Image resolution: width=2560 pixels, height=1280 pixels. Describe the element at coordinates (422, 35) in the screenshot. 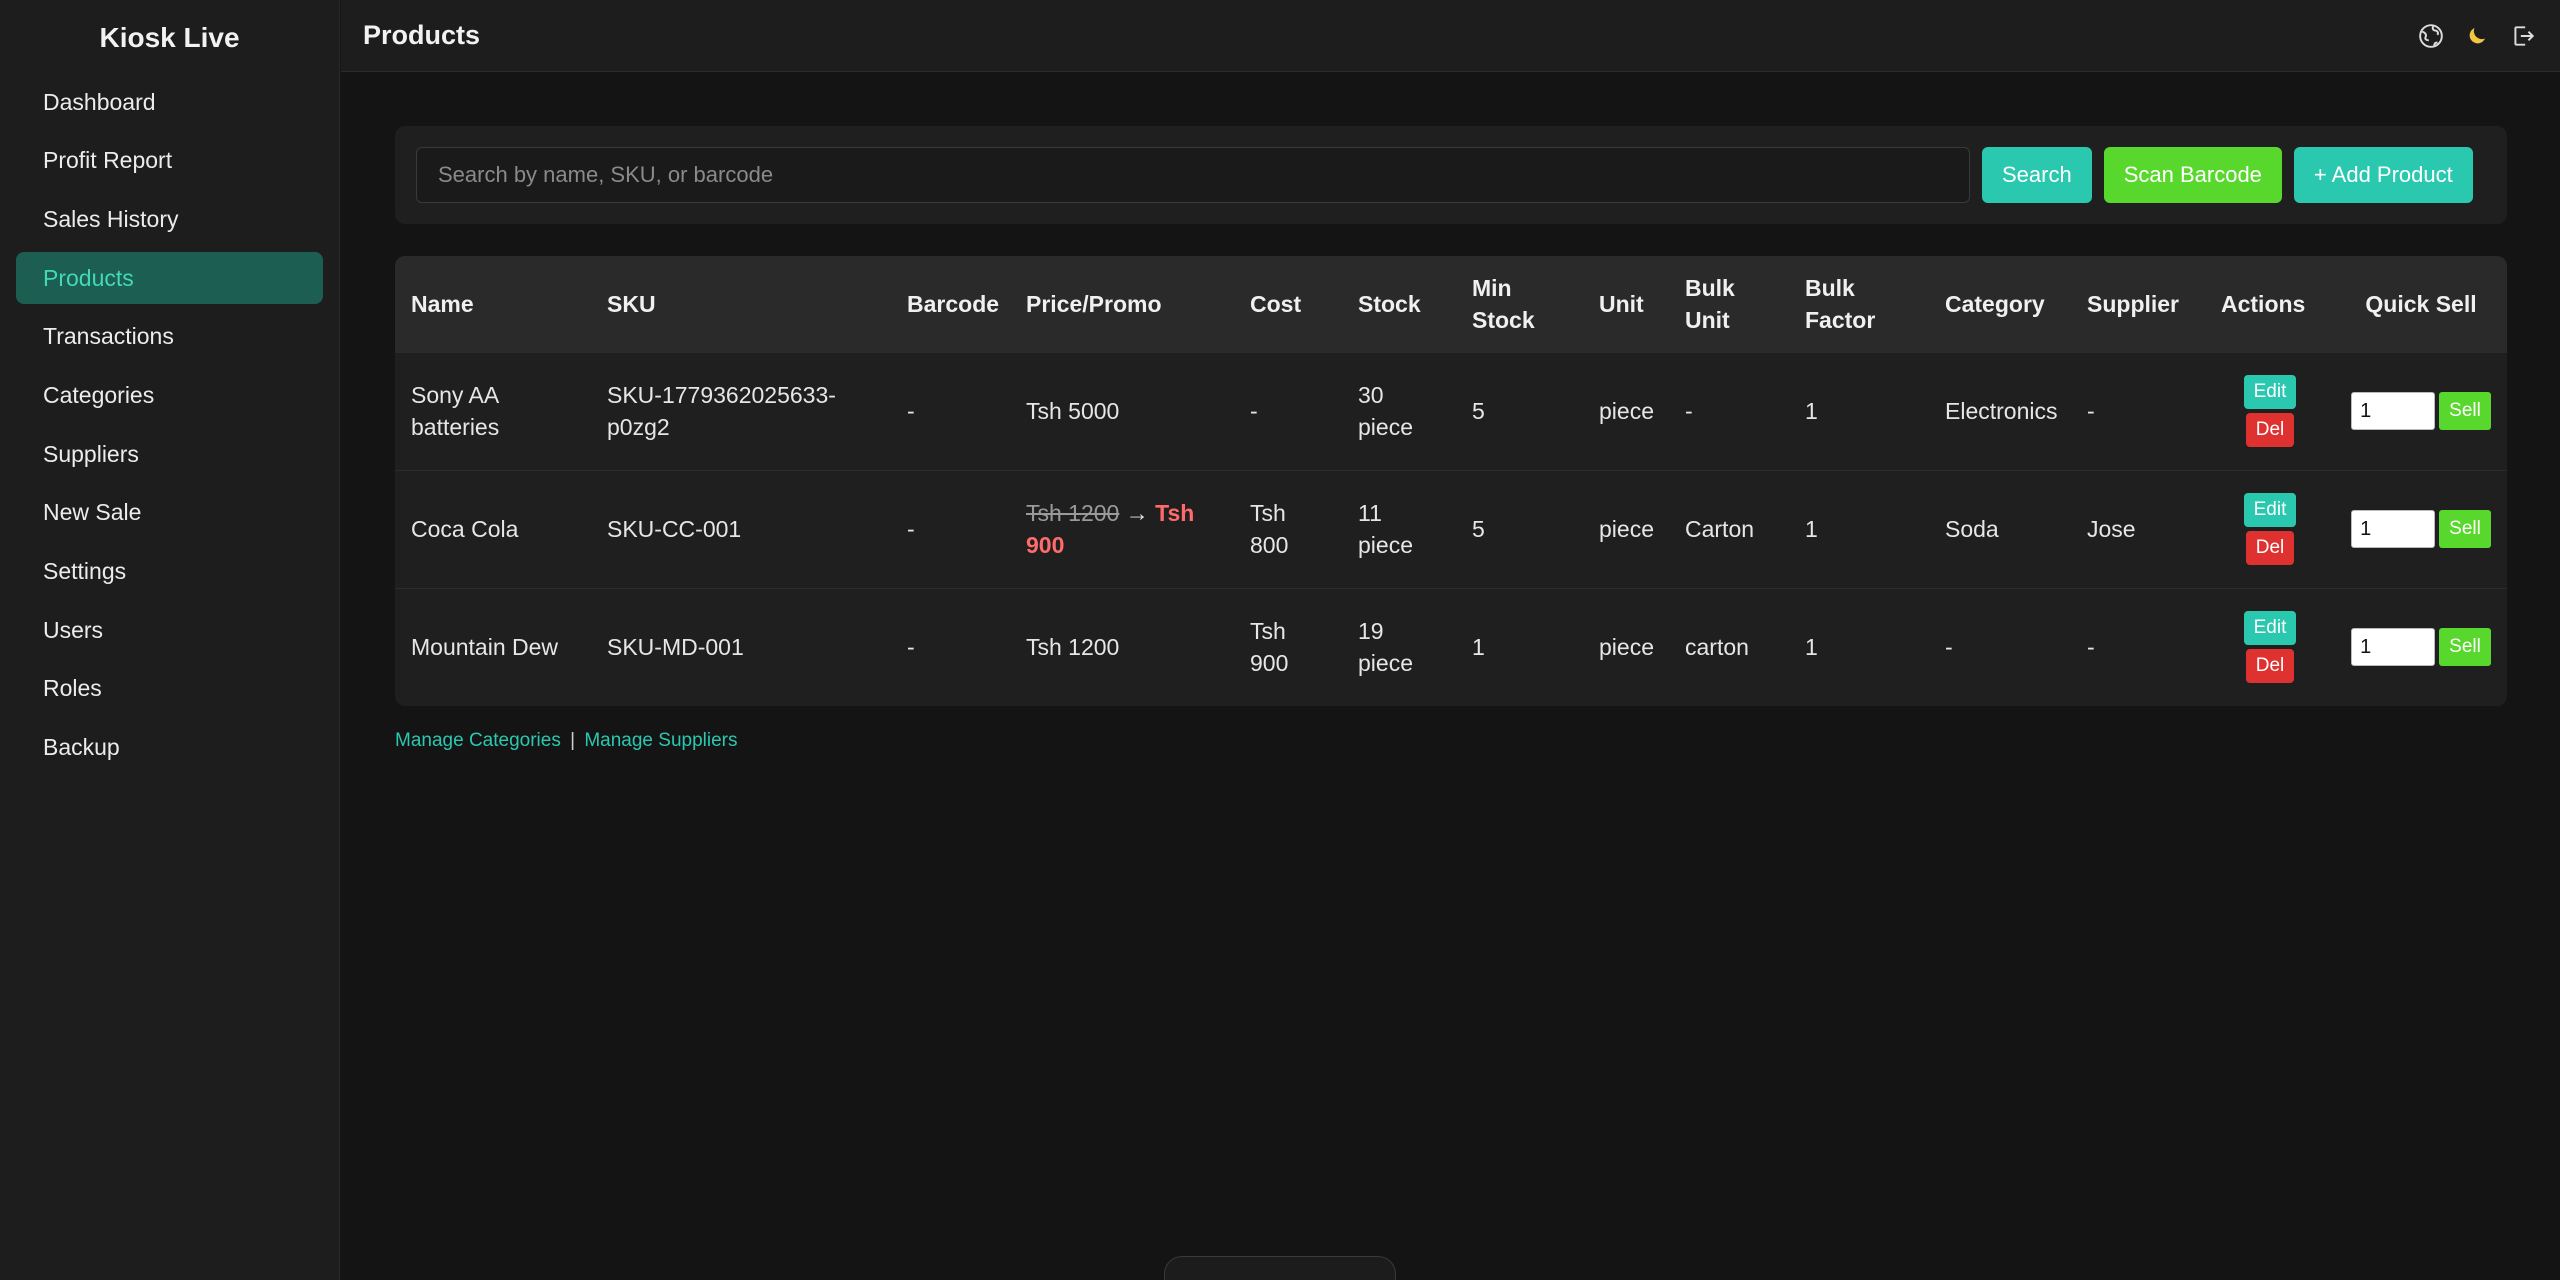

I see `page-title: Products` at that location.